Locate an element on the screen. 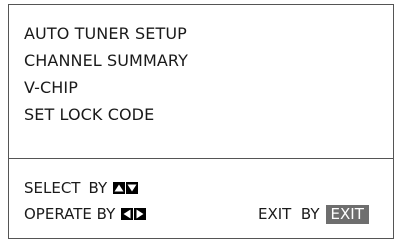  menu-item-channel-summary: CHANNEL SUMMARY is located at coordinates (106, 61).